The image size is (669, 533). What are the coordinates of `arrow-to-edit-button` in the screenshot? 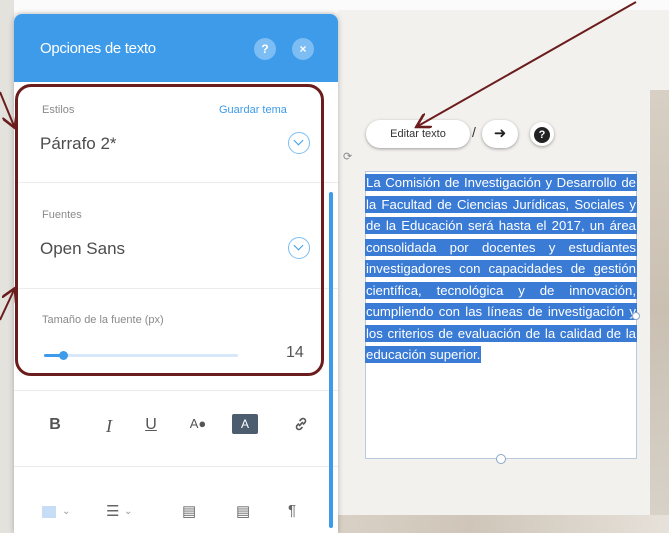 It's located at (527, 63).